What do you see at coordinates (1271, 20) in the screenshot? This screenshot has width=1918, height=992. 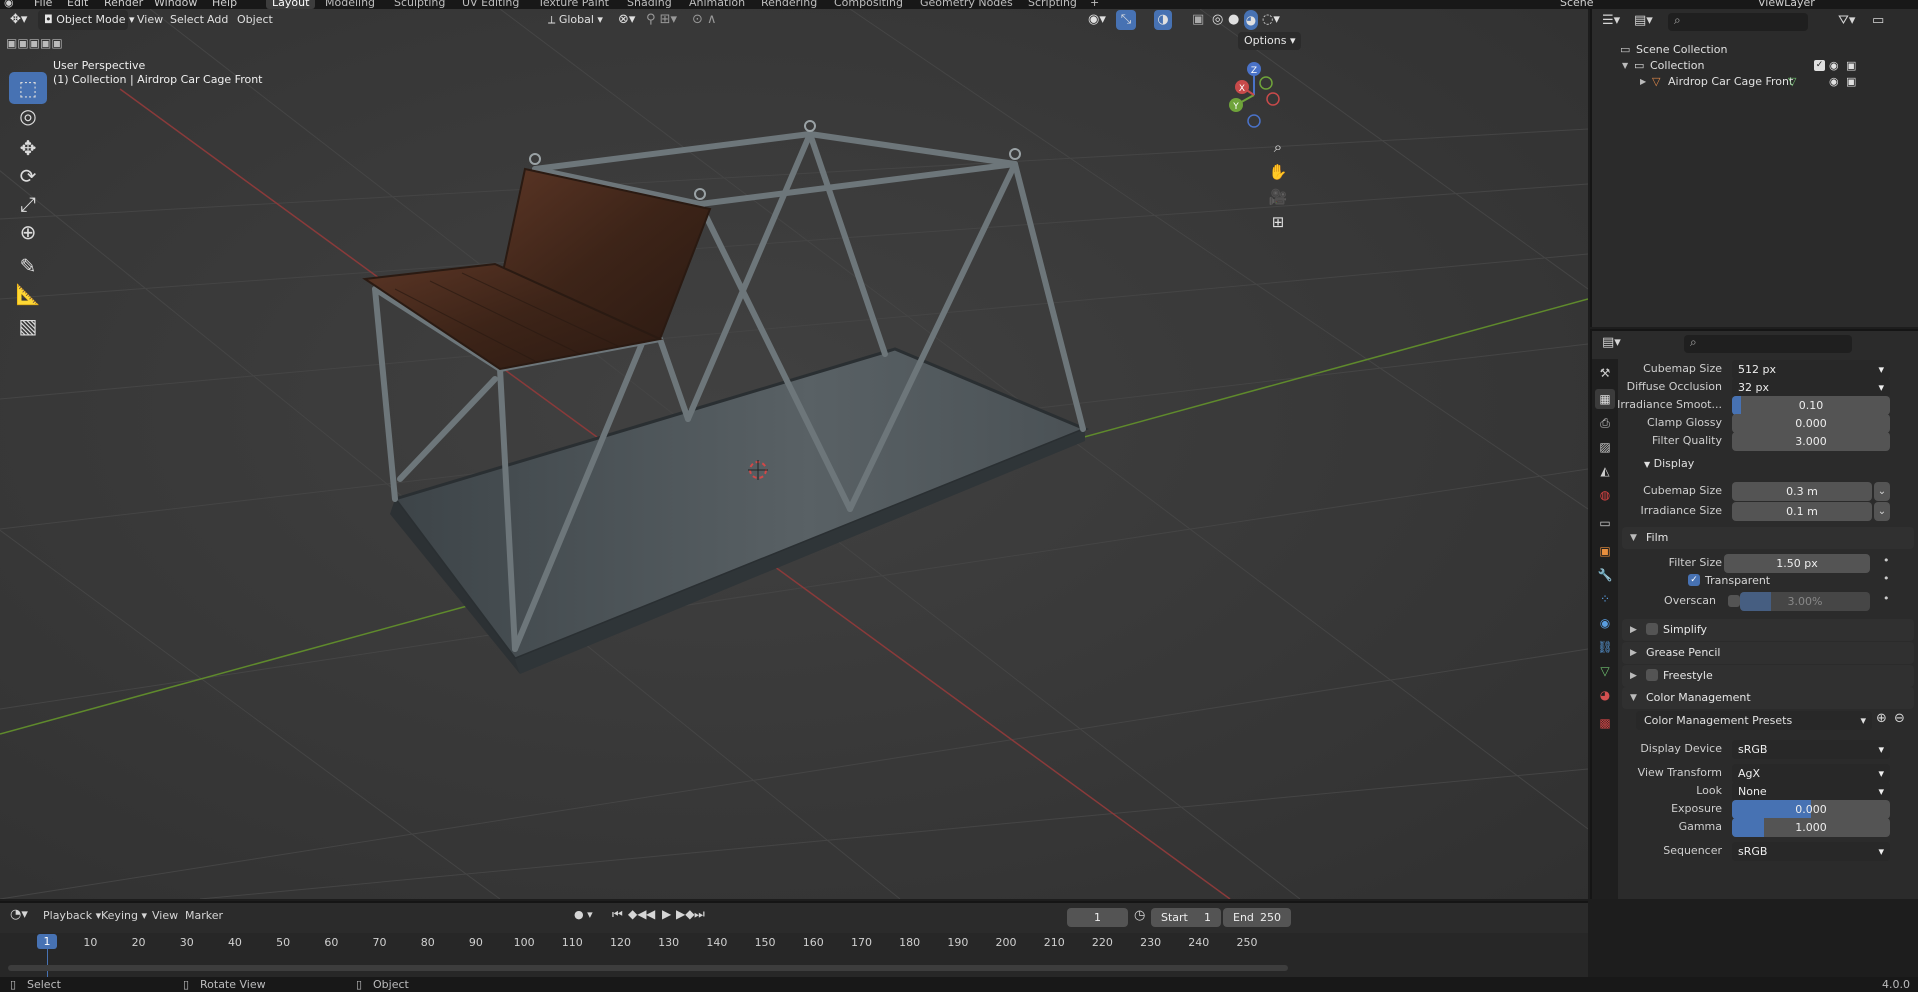 I see `shading-rendered-icon: ◌▾` at bounding box center [1271, 20].